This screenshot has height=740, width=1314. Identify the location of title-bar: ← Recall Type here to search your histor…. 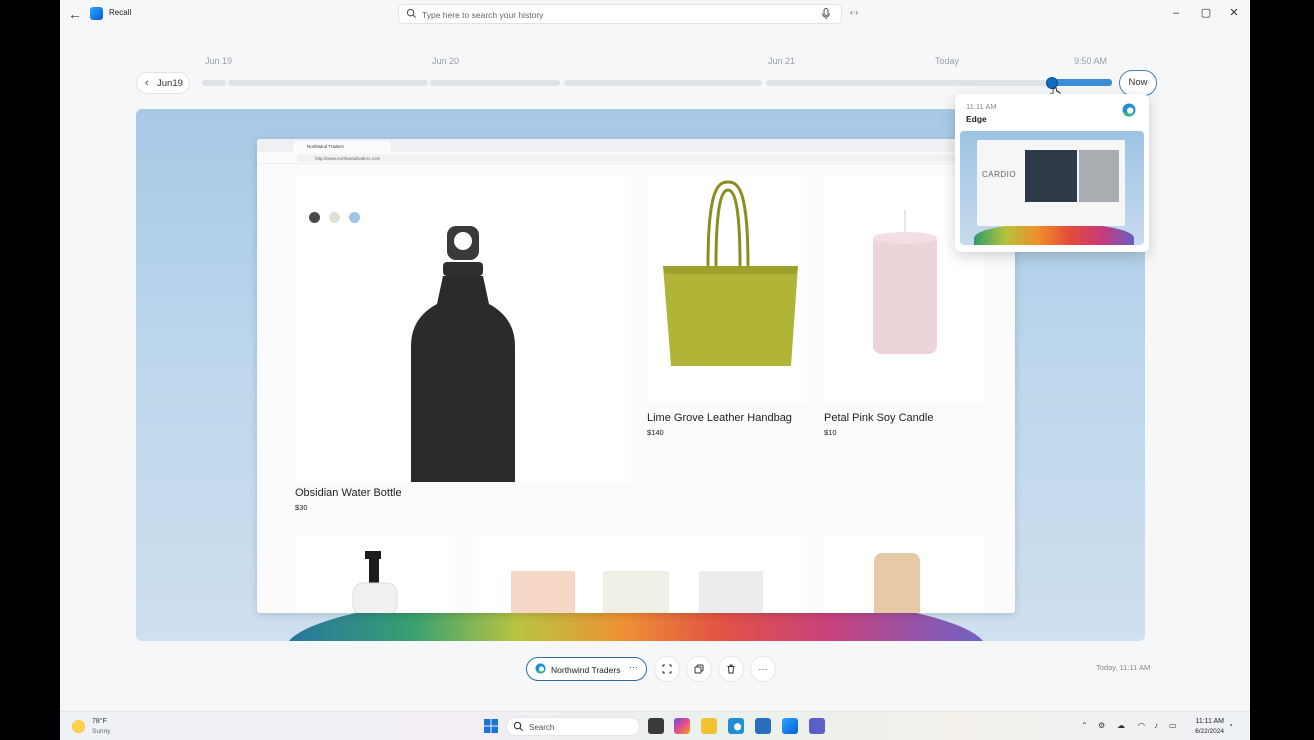
(655, 14).